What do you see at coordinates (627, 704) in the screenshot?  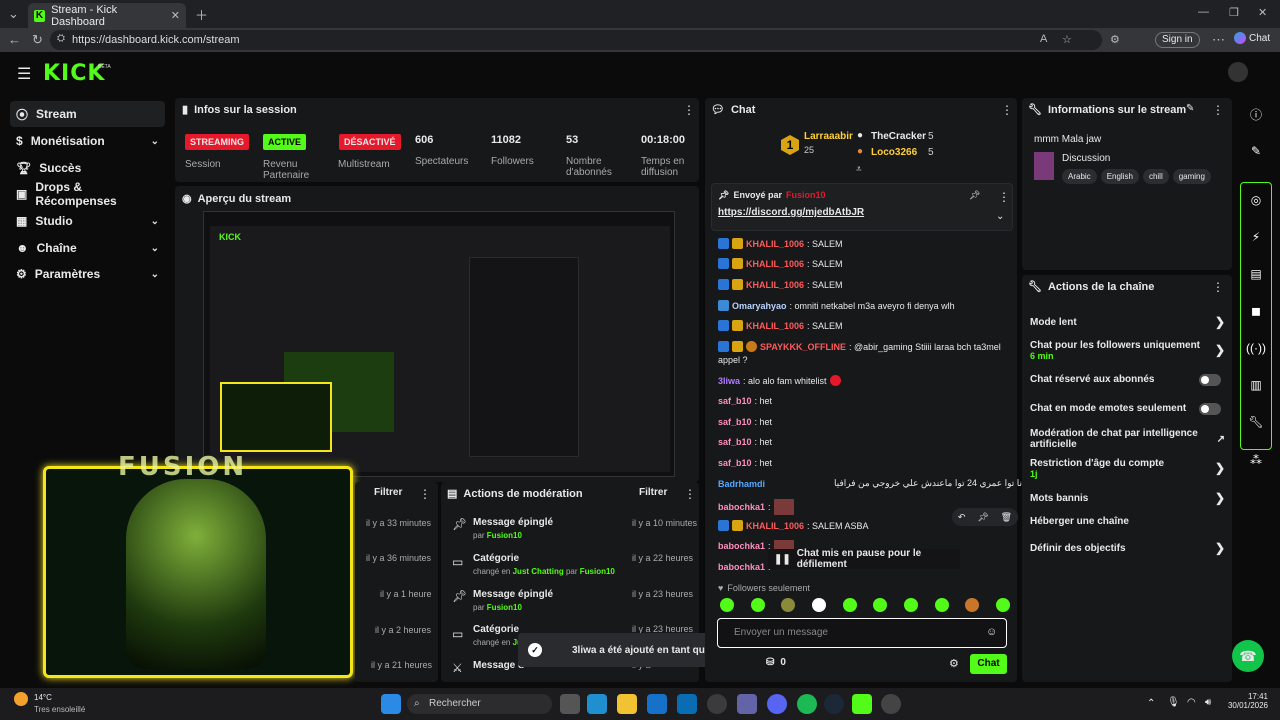 I see `explorer-icon` at bounding box center [627, 704].